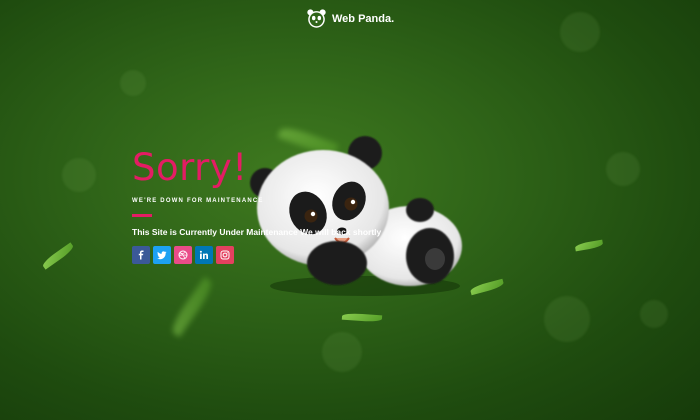 The image size is (700, 420). I want to click on linkedin-icon, so click(203, 254).